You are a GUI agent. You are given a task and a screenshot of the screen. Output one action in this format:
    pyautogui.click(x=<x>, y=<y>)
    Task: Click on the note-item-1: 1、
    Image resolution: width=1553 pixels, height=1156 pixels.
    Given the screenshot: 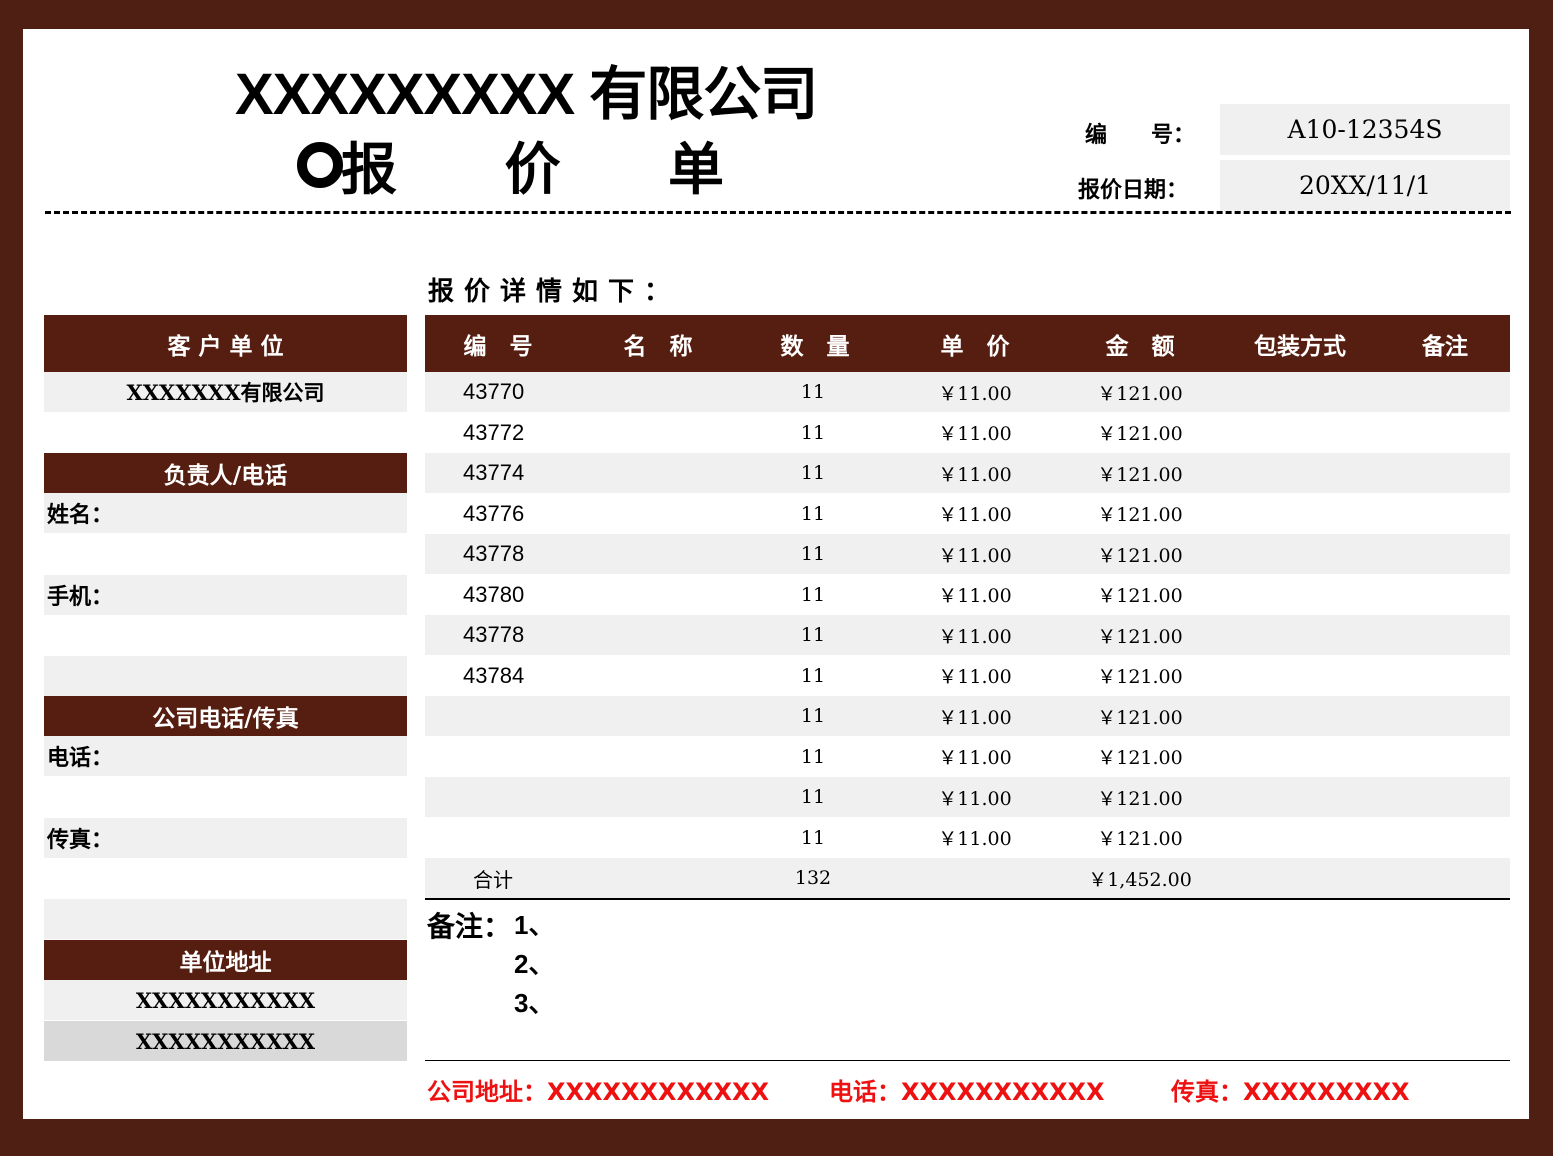 What is the action you would take?
    pyautogui.click(x=534, y=923)
    